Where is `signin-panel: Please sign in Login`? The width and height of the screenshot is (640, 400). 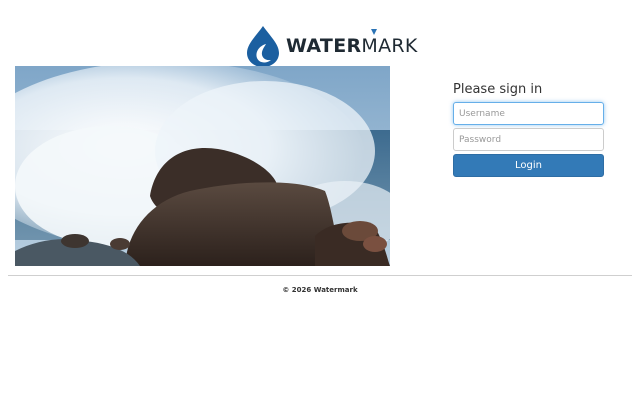 signin-panel: Please sign in Login is located at coordinates (528, 129).